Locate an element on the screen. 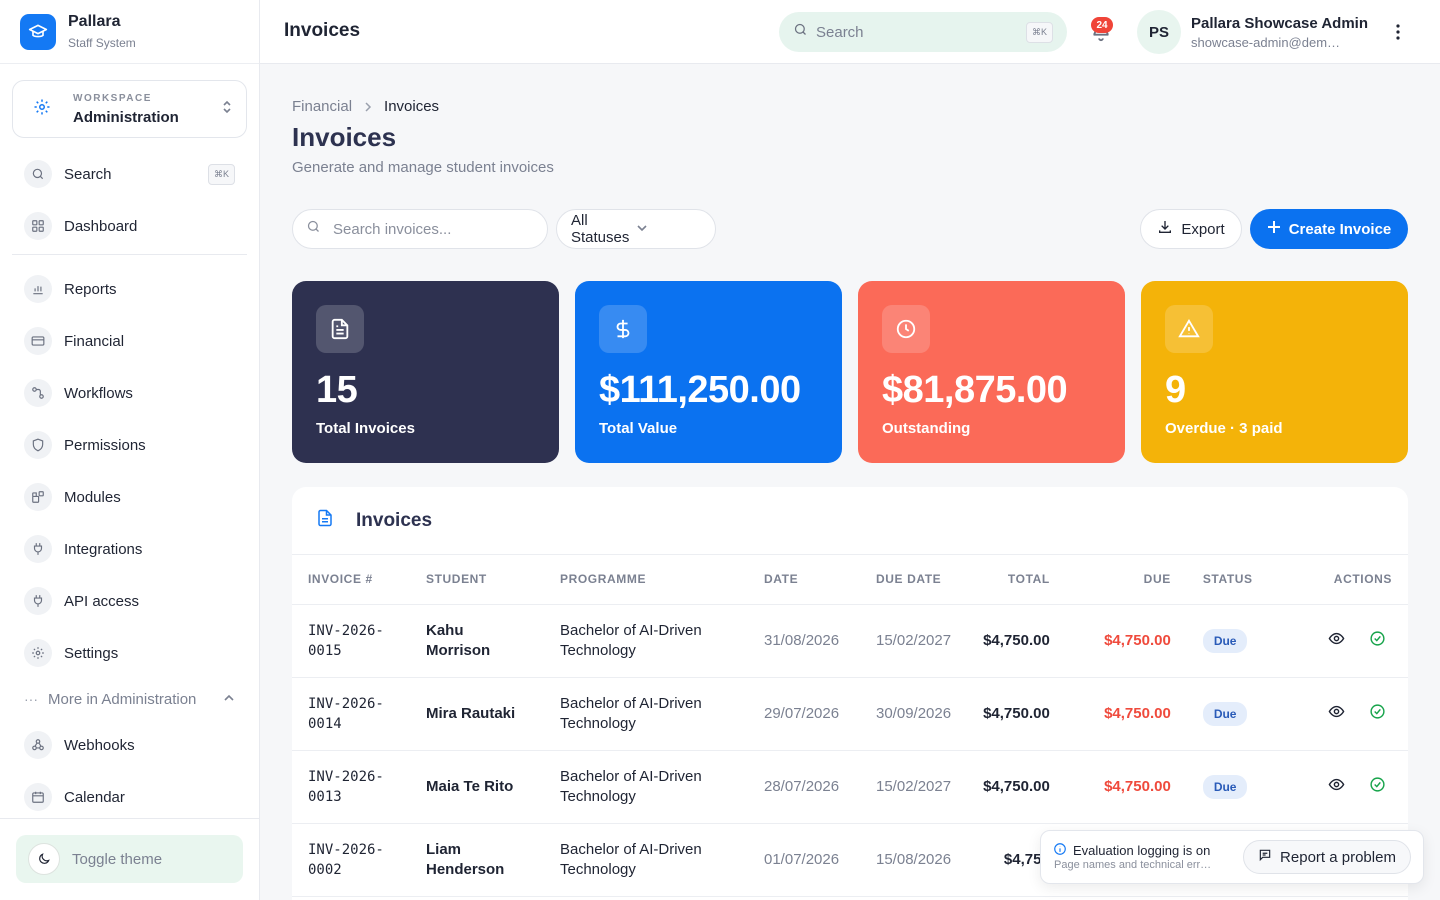  search-icon is located at coordinates (800, 32).